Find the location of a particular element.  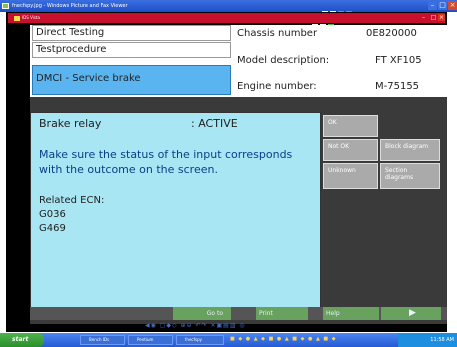

print-button: Print is located at coordinates (282, 313).